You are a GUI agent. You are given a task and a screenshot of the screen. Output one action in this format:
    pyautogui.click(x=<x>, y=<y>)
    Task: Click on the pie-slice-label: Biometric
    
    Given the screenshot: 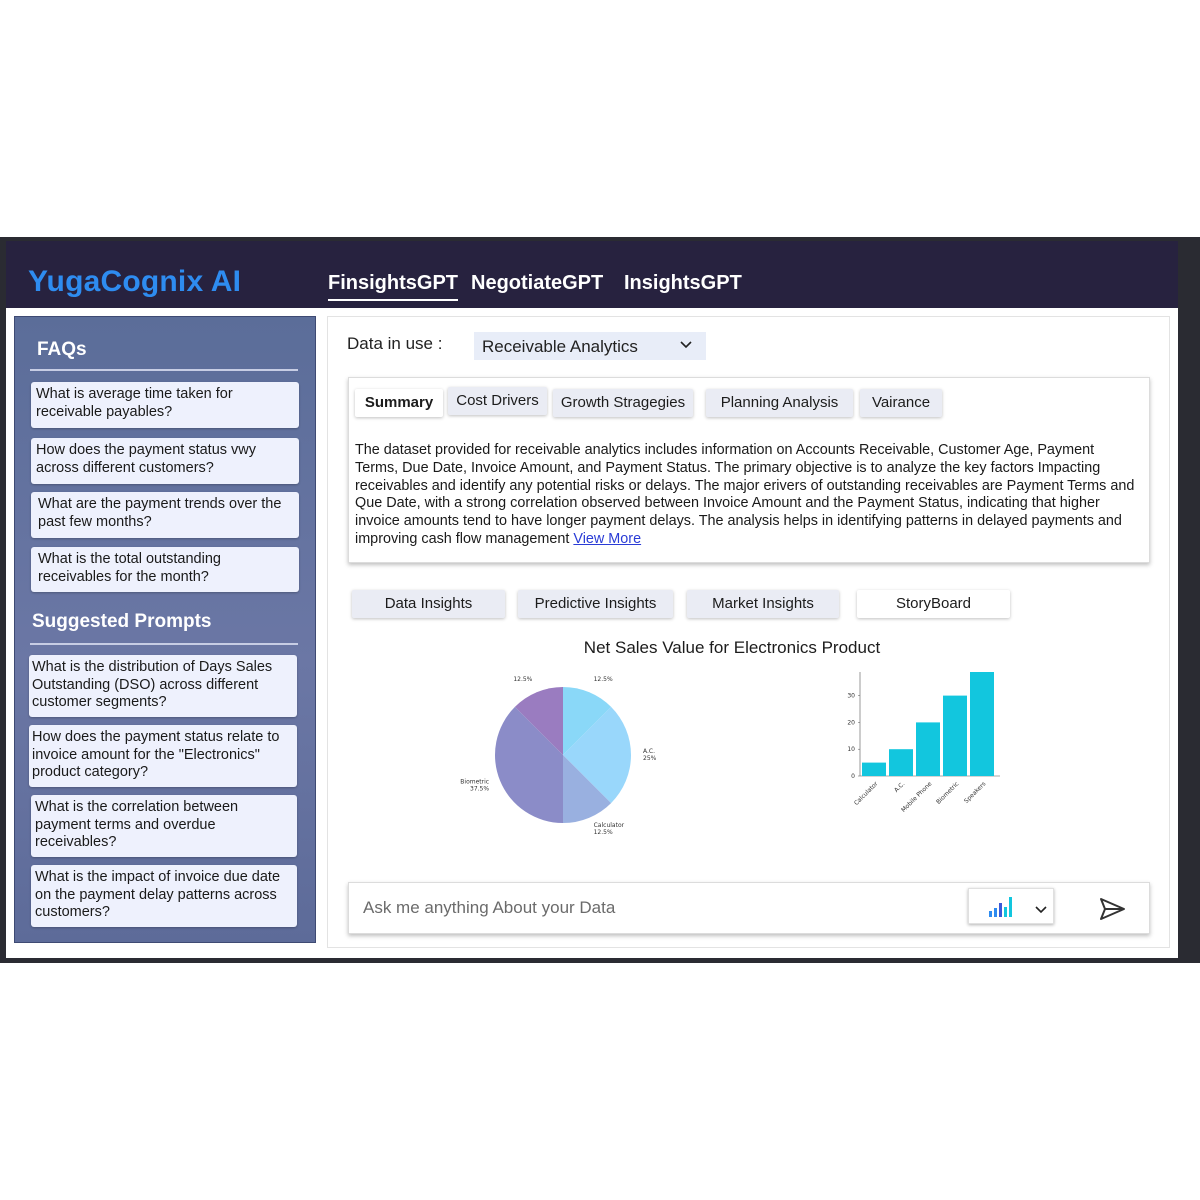 What is the action you would take?
    pyautogui.click(x=474, y=782)
    